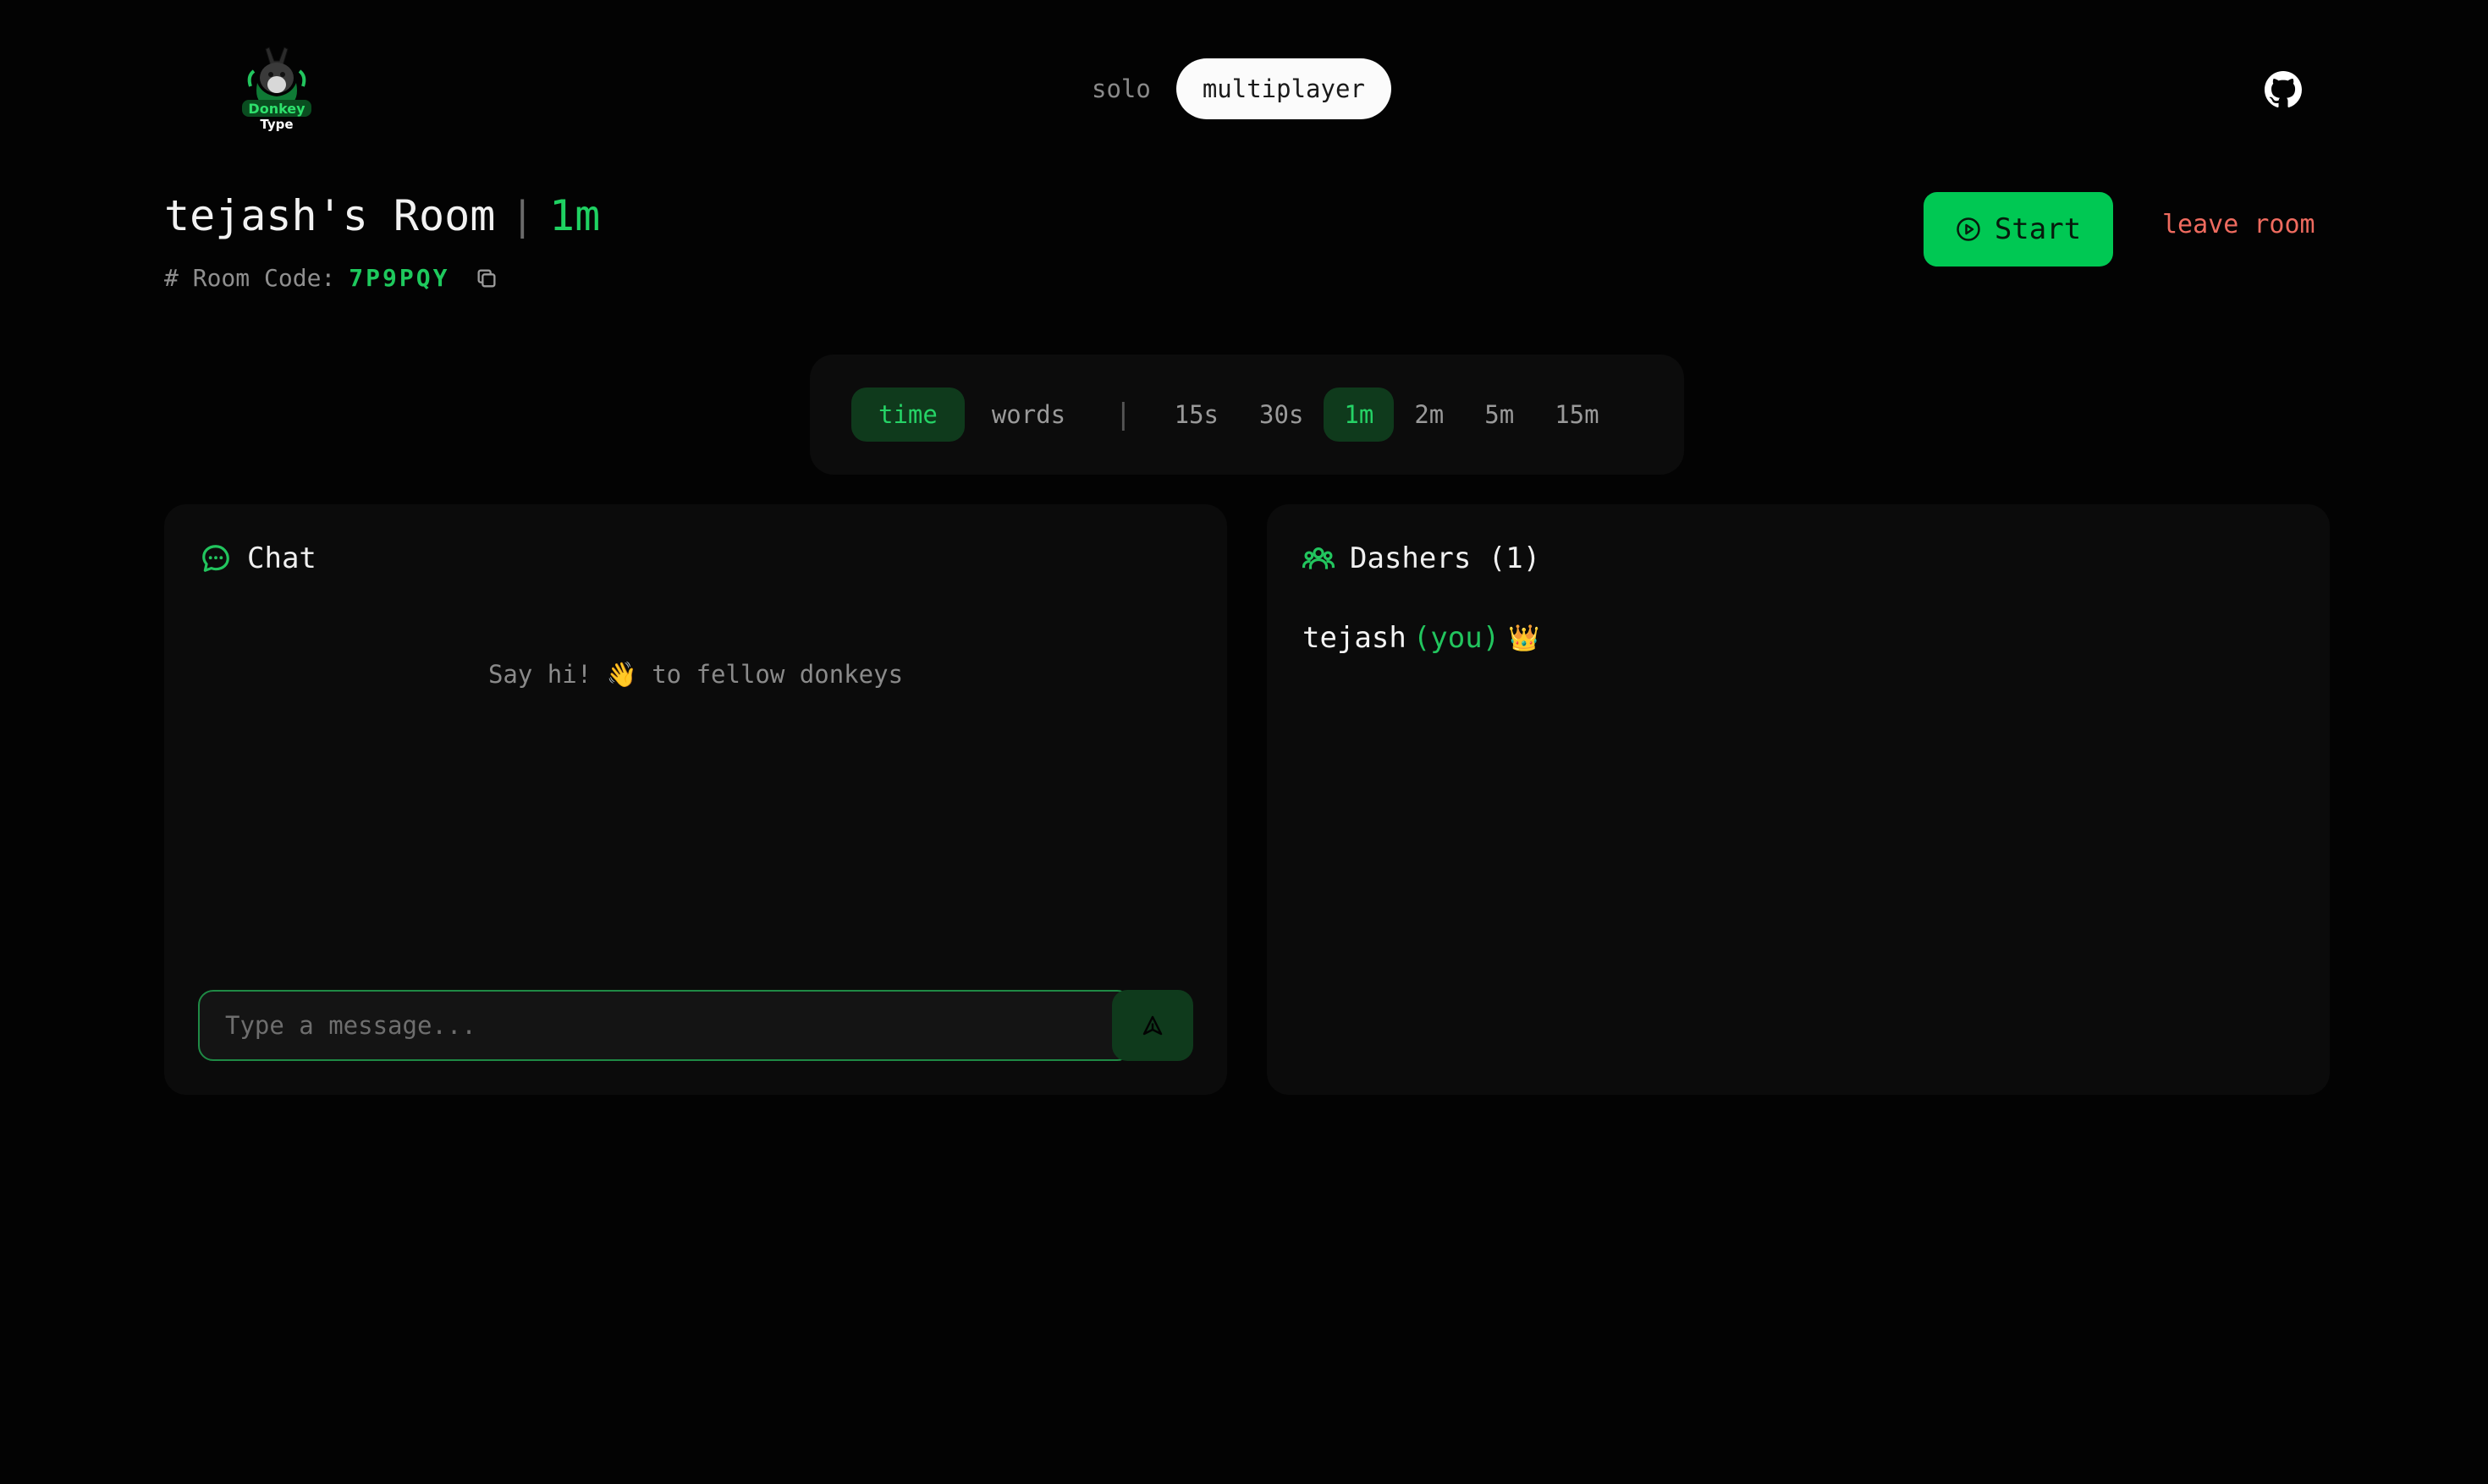 This screenshot has width=2488, height=1484. I want to click on chat-bubble-icon, so click(216, 558).